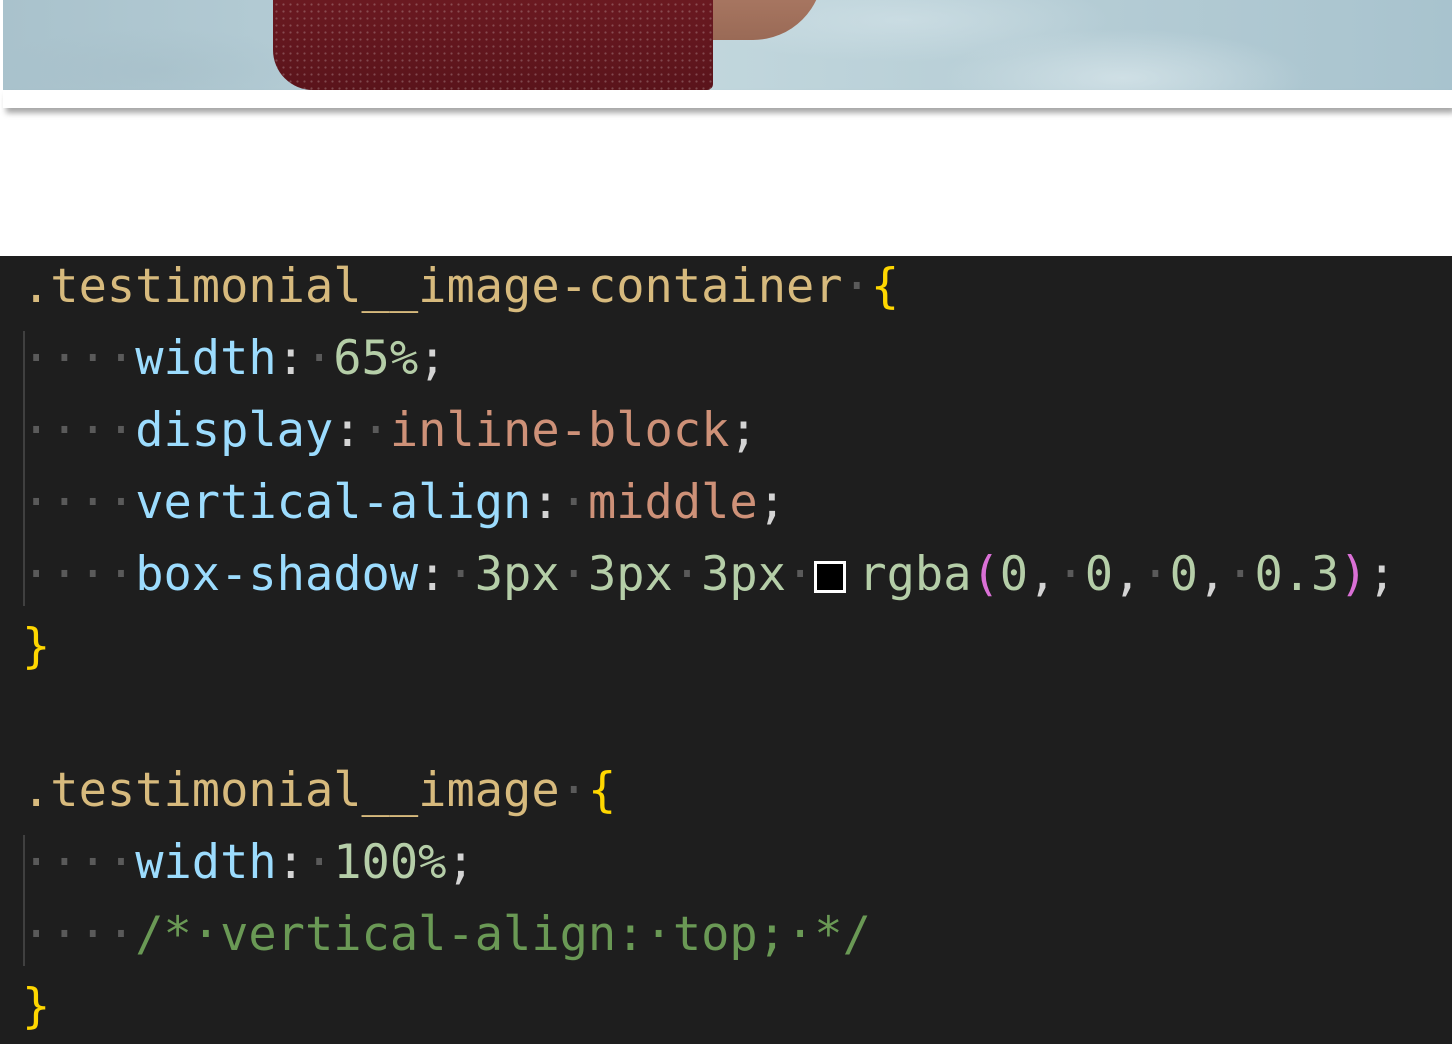 The image size is (1452, 1044). I want to click on css-value: 100%, so click(390, 862).